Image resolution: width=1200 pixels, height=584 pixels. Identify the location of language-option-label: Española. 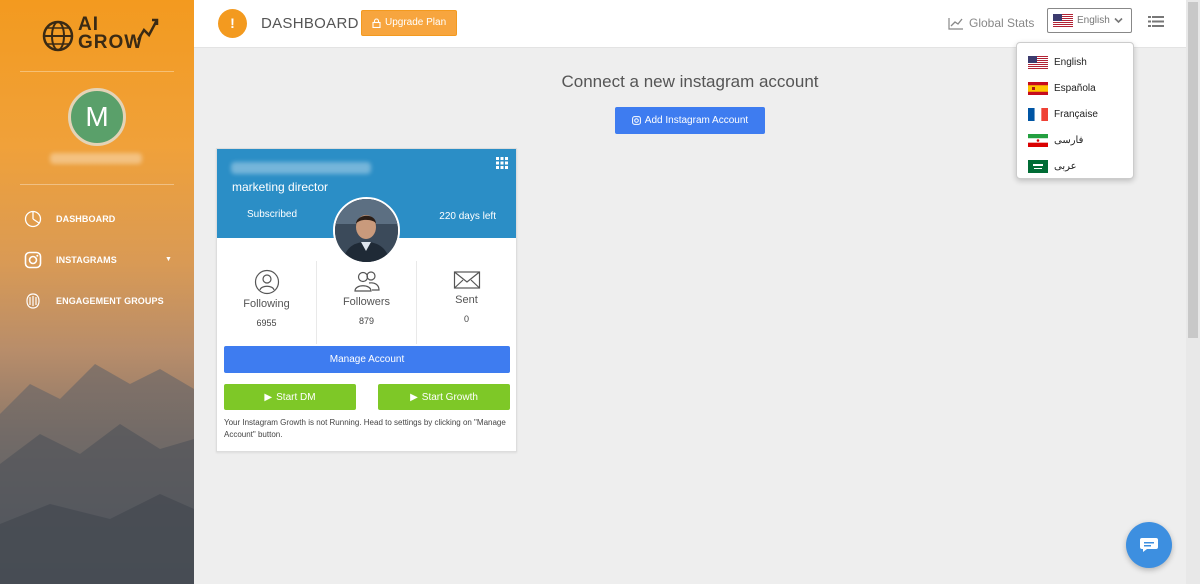
(1075, 88).